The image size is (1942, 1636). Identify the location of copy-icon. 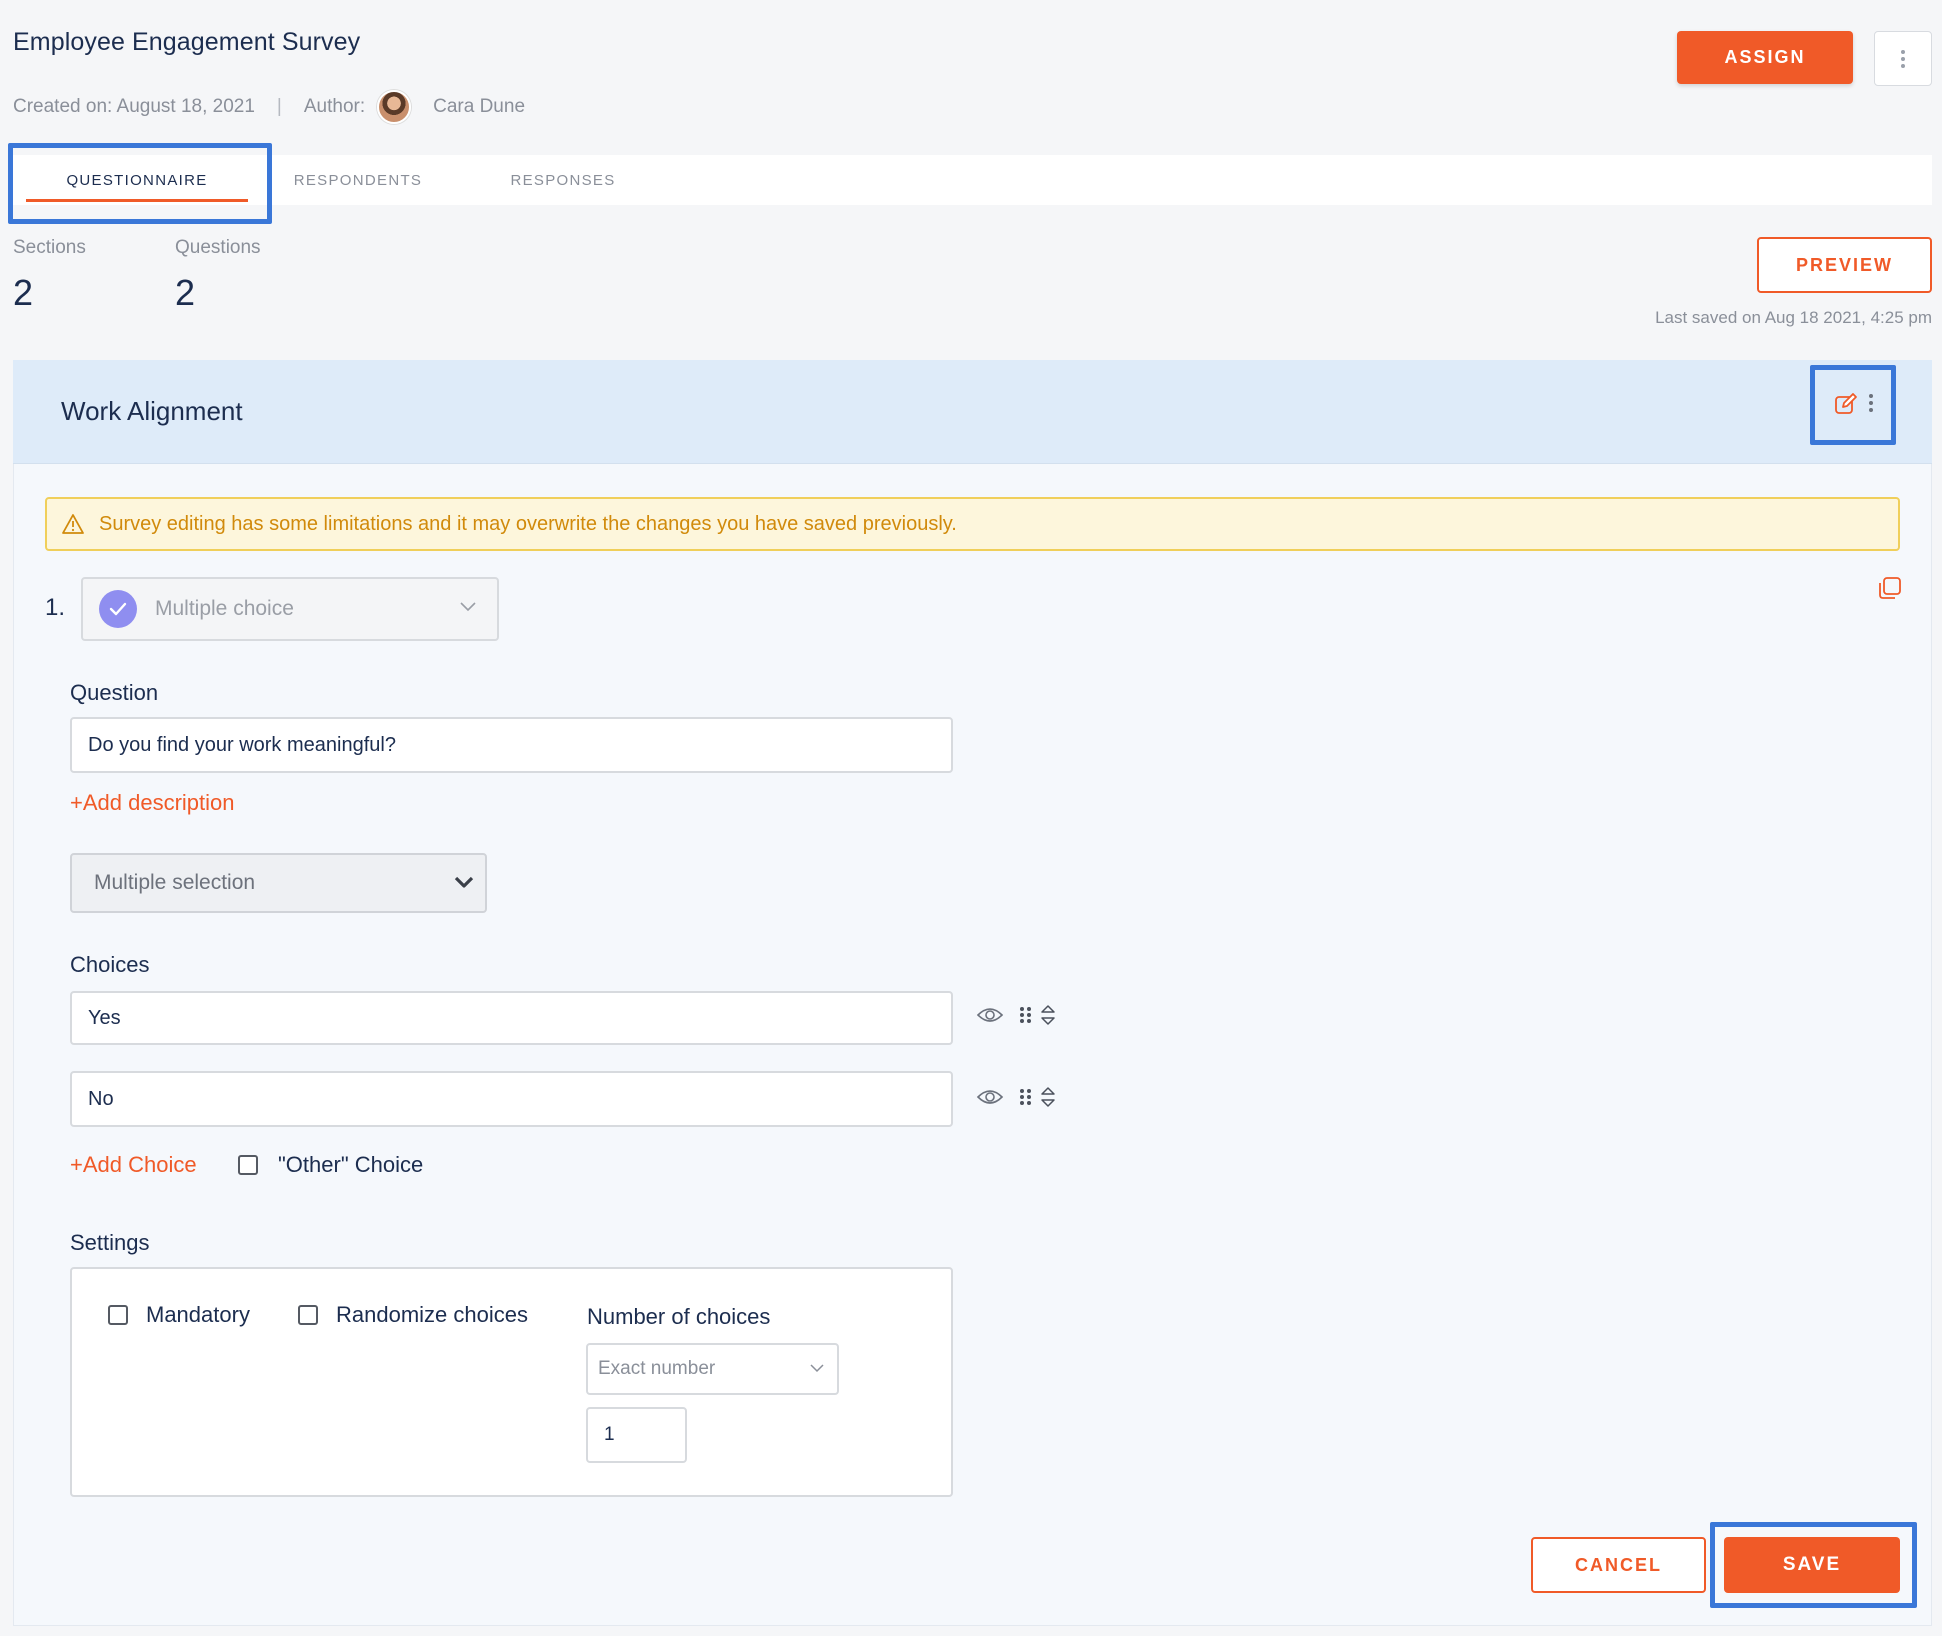
(1890, 588).